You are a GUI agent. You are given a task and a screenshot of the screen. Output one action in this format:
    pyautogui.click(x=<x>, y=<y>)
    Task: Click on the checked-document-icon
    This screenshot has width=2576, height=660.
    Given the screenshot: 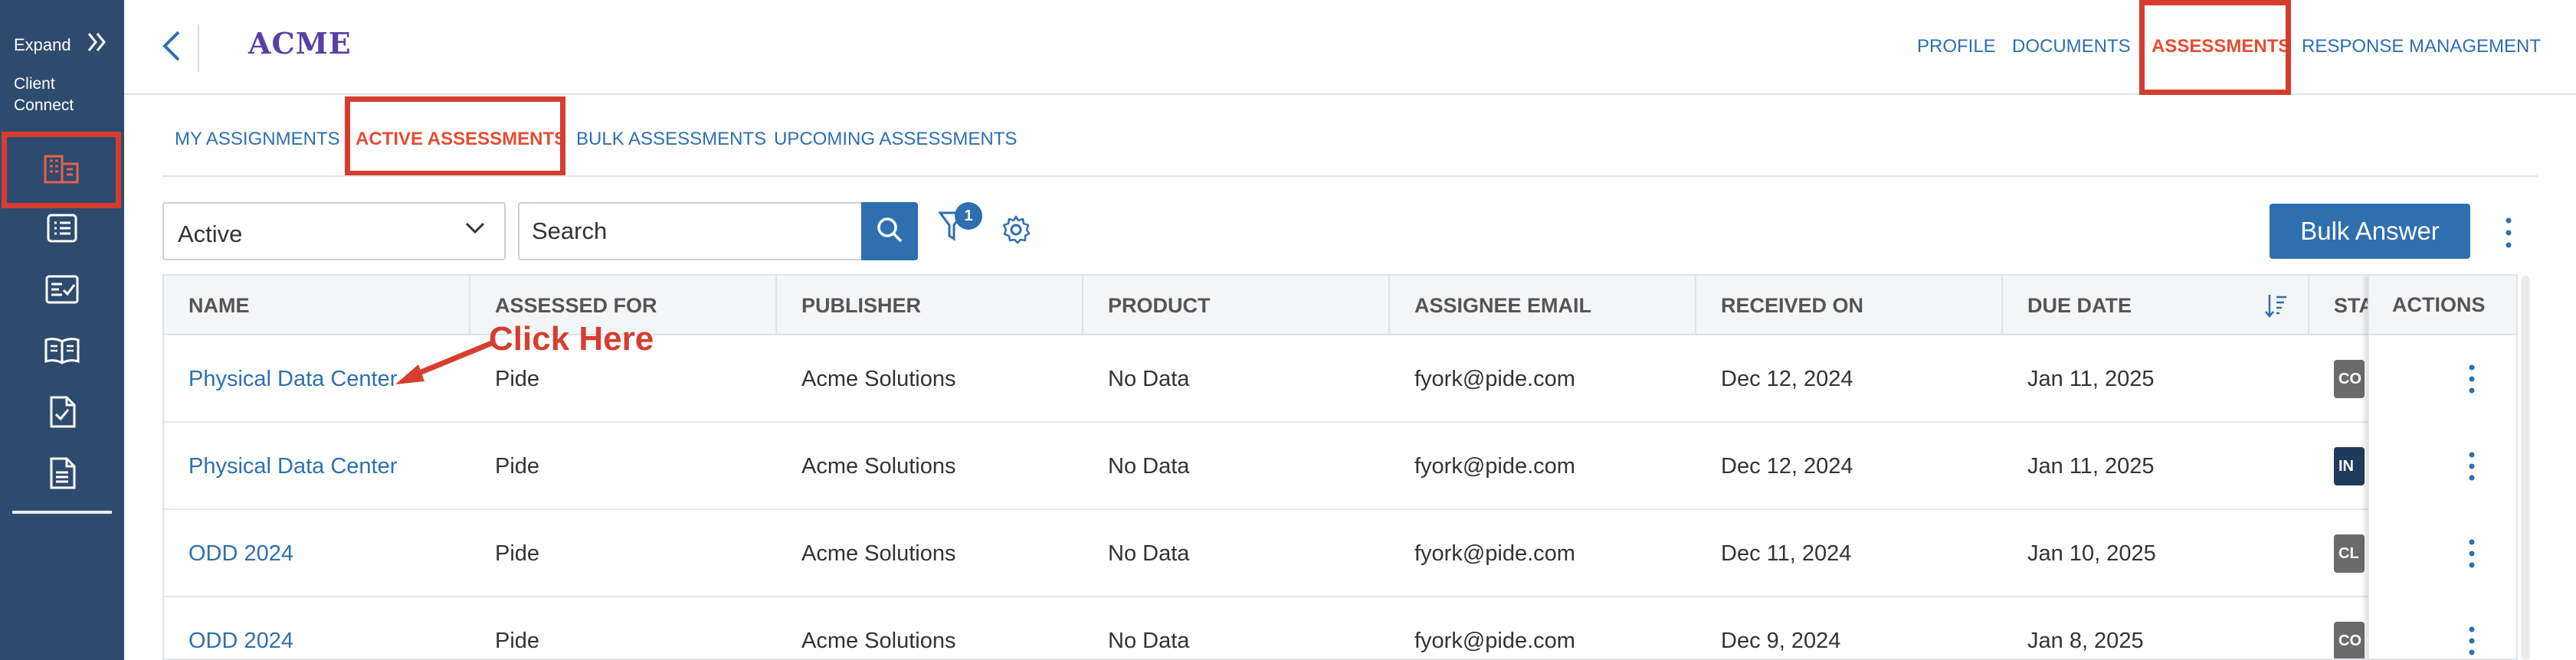 What is the action you would take?
    pyautogui.click(x=62, y=414)
    